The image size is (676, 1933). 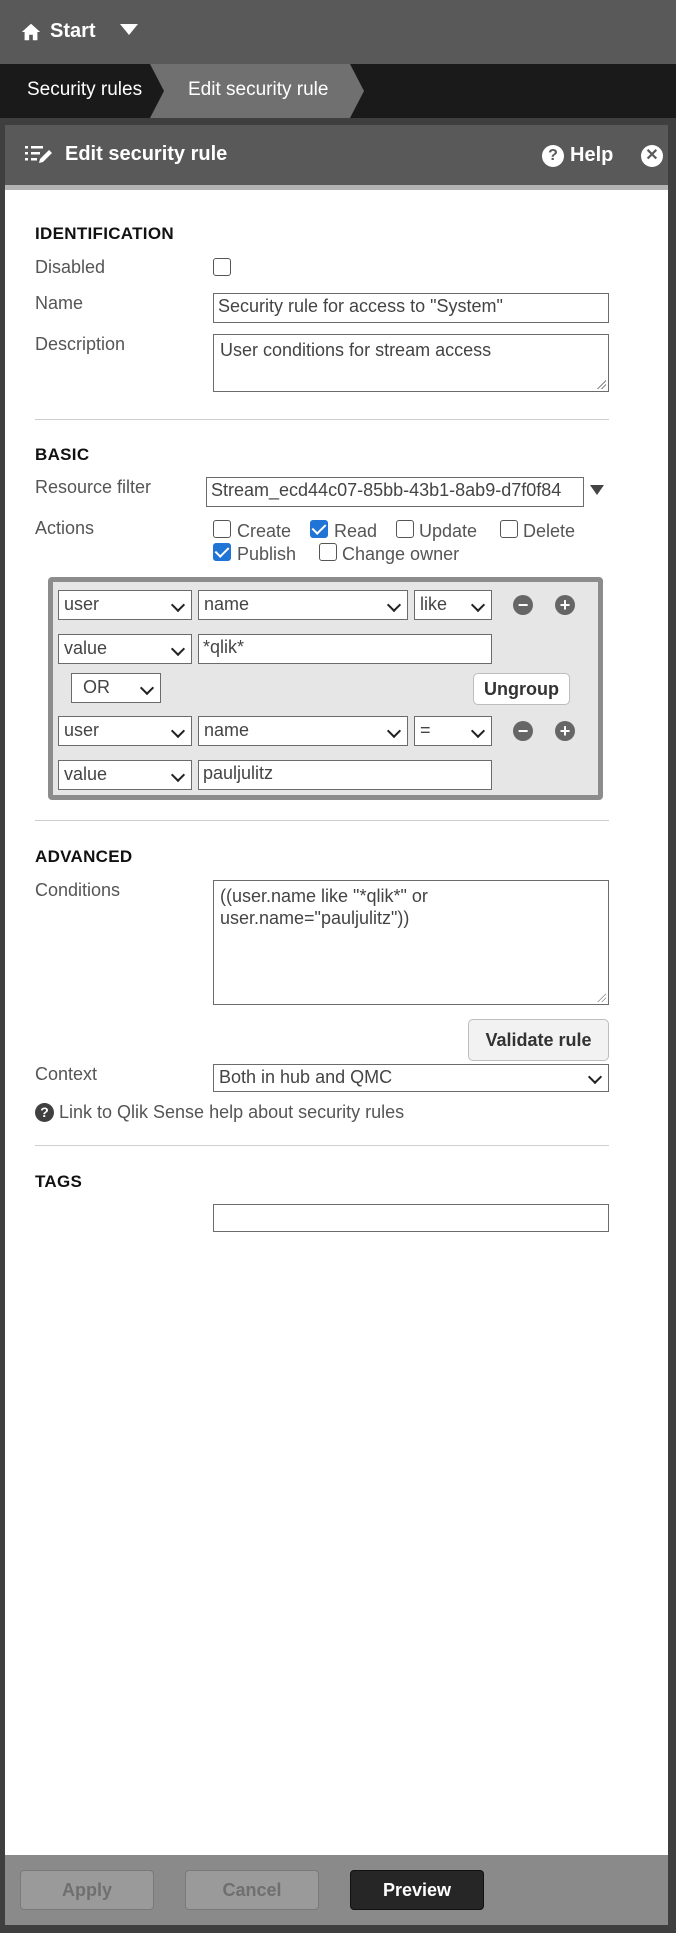 What do you see at coordinates (303, 731) in the screenshot?
I see `condition-2-field-select: name` at bounding box center [303, 731].